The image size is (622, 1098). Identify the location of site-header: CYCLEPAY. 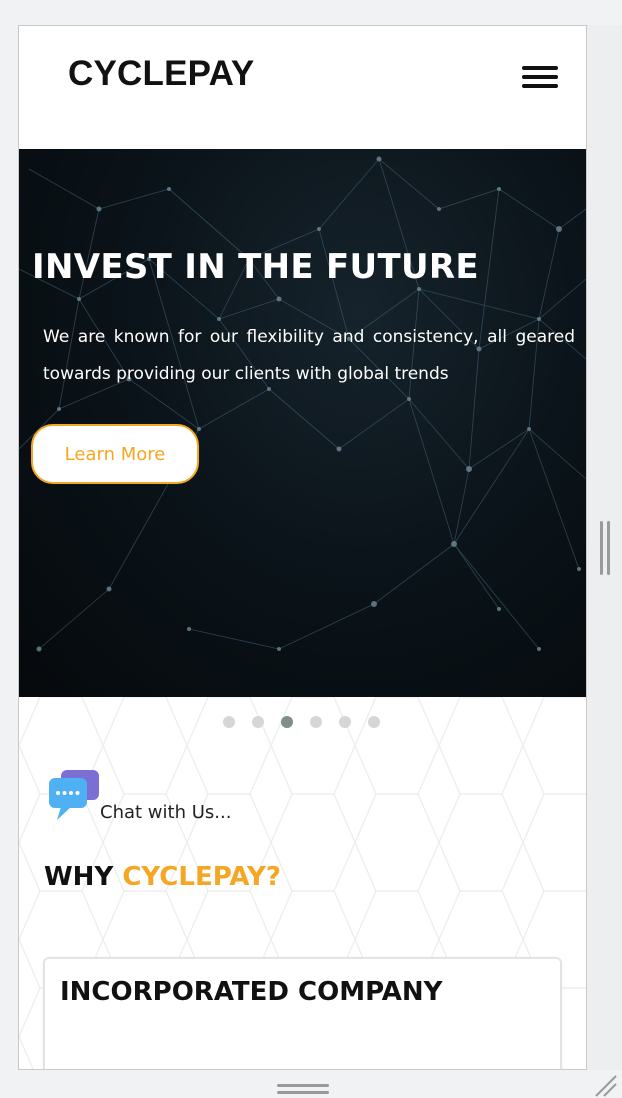
(302, 87).